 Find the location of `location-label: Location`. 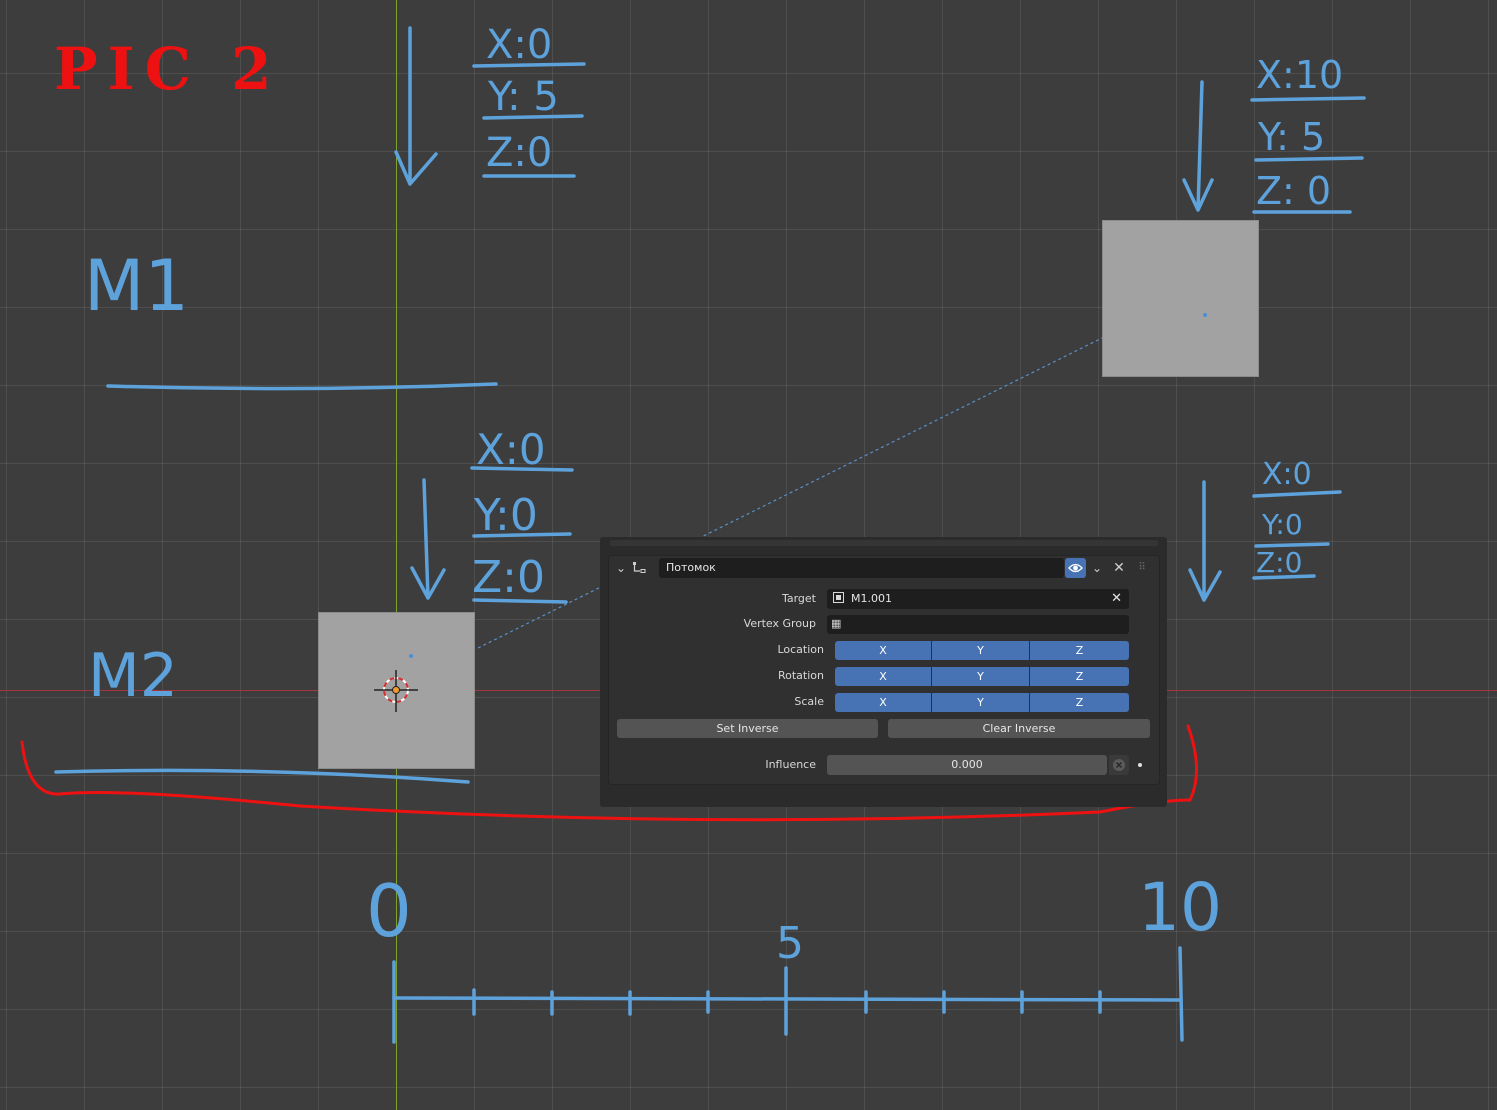

location-label: Location is located at coordinates (800, 649).